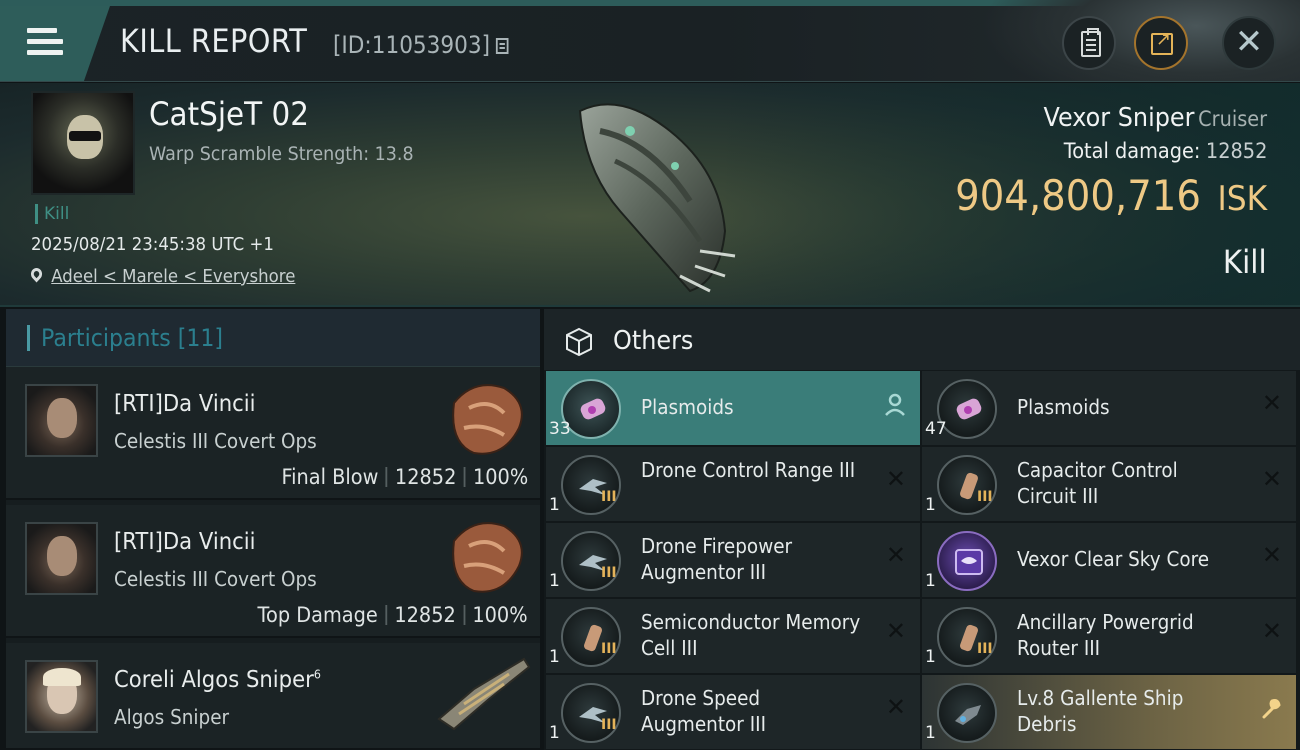  What do you see at coordinates (132, 338) in the screenshot?
I see `participants-title: Participants [11]` at bounding box center [132, 338].